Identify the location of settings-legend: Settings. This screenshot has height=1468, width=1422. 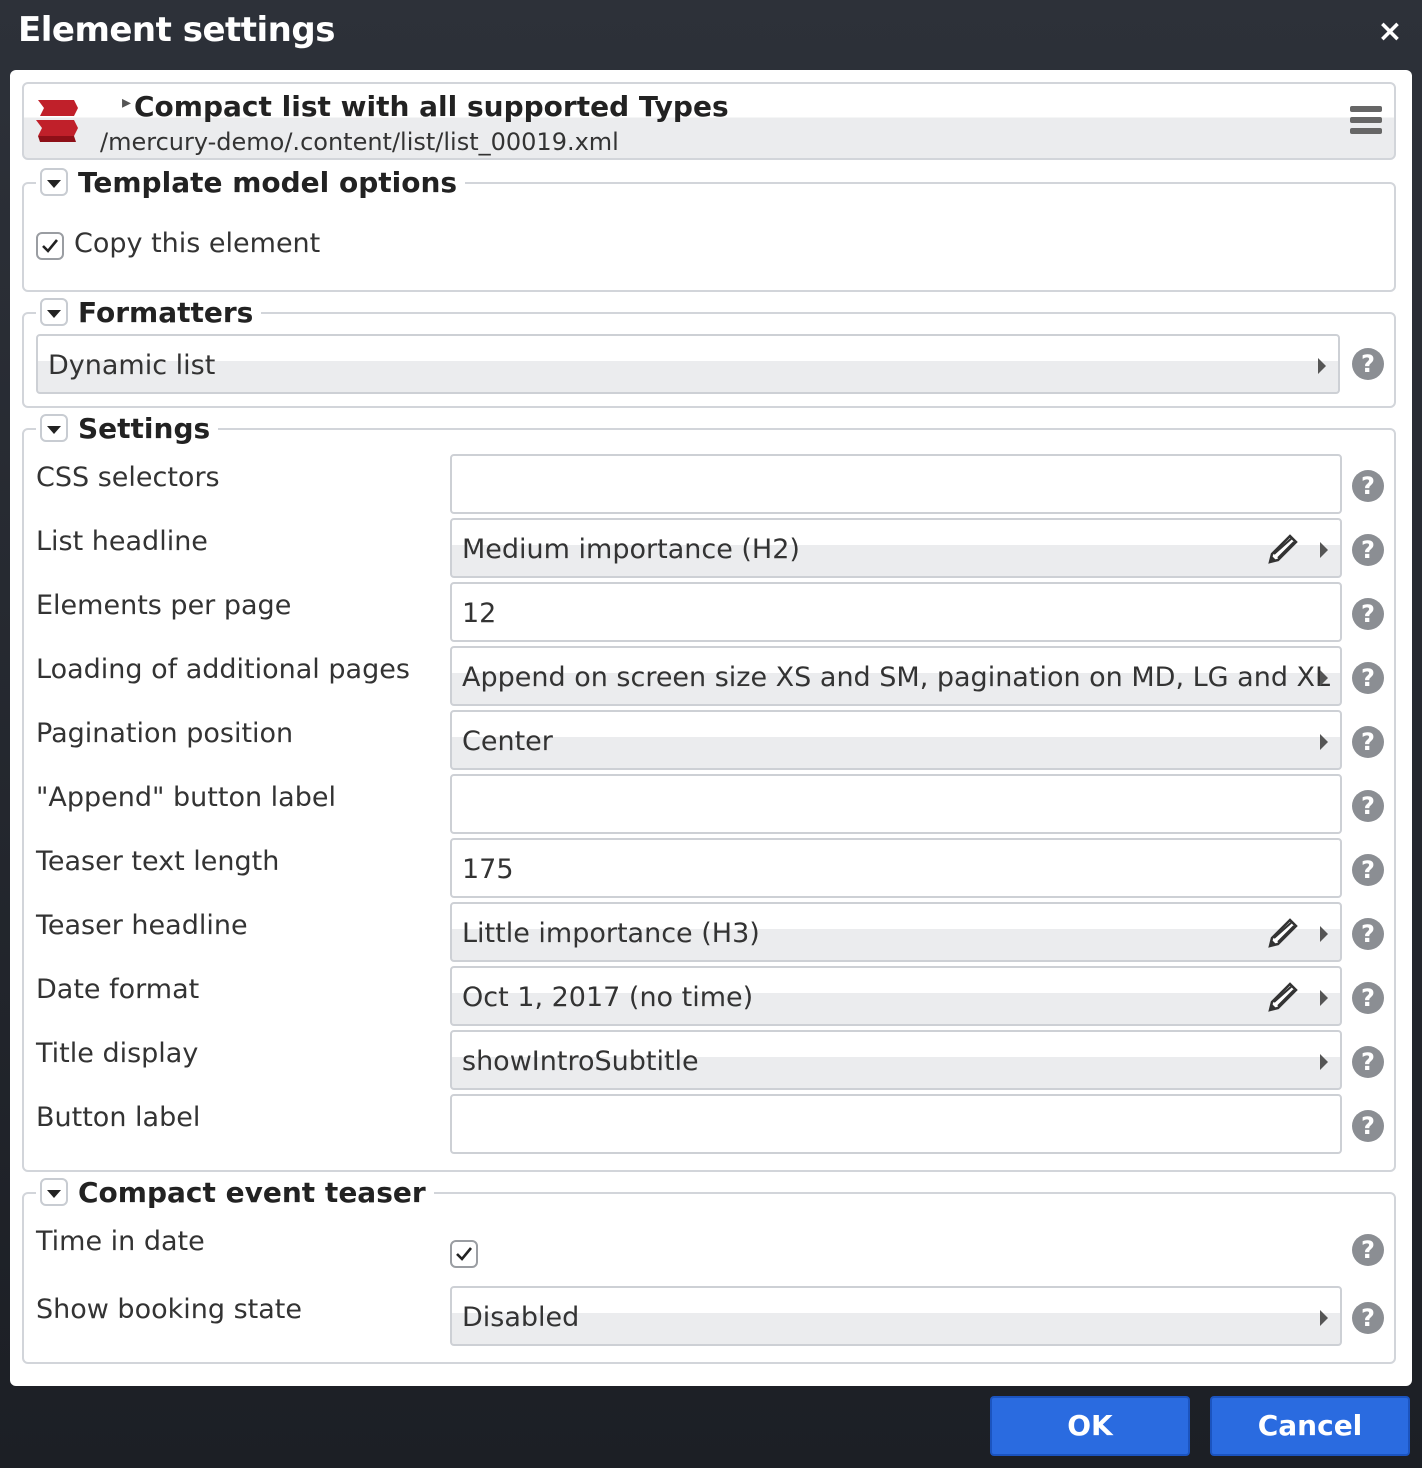
(127, 428).